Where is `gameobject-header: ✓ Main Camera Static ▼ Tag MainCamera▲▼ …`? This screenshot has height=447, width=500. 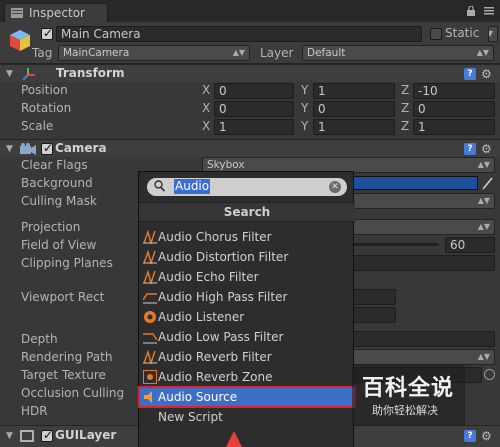
gameobject-header: ✓ Main Camera Static ▼ Tag MainCamera▲▼ … is located at coordinates (250, 43).